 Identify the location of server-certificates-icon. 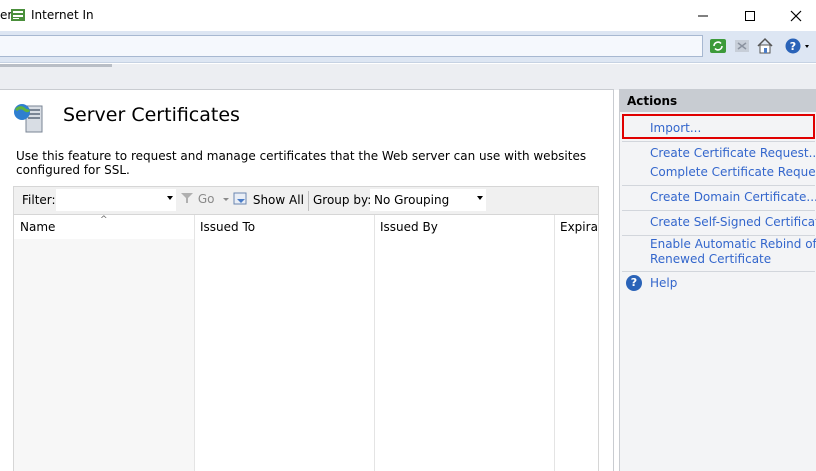
(30, 118).